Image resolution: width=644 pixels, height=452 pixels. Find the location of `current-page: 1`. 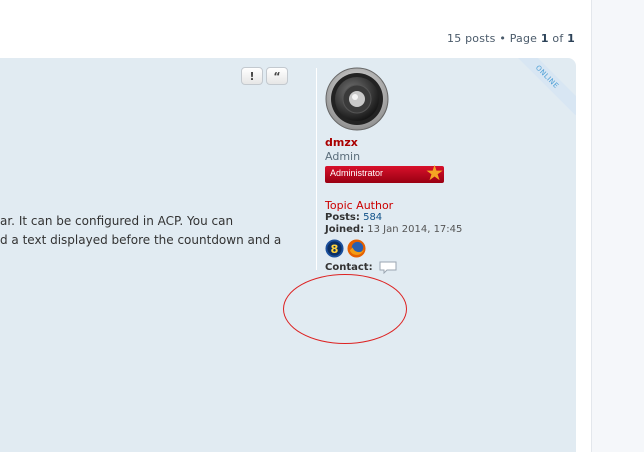

current-page: 1 is located at coordinates (545, 38).